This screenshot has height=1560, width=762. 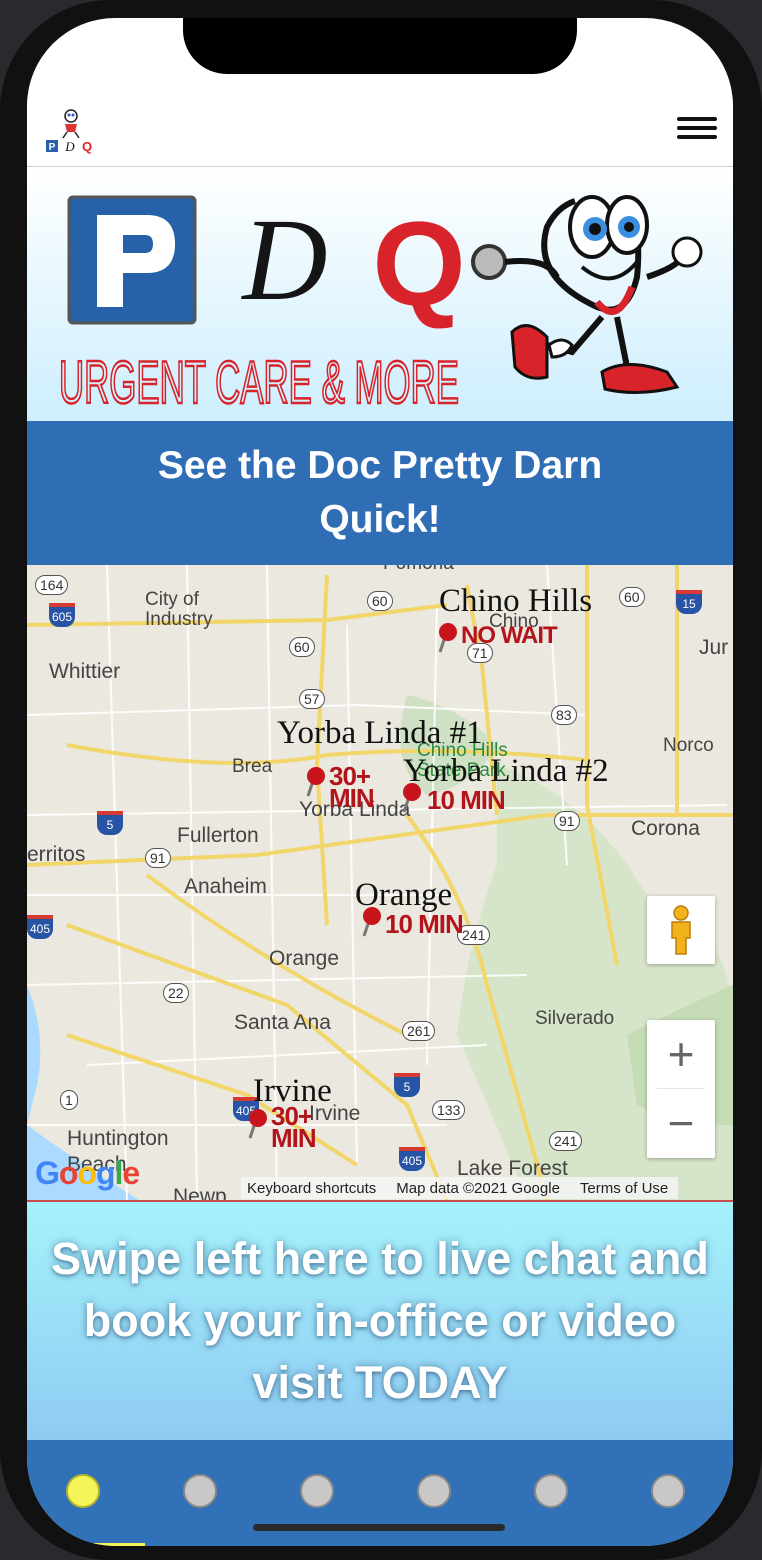 I want to click on place-santa-ana: Santa Ana, so click(x=282, y=1022).